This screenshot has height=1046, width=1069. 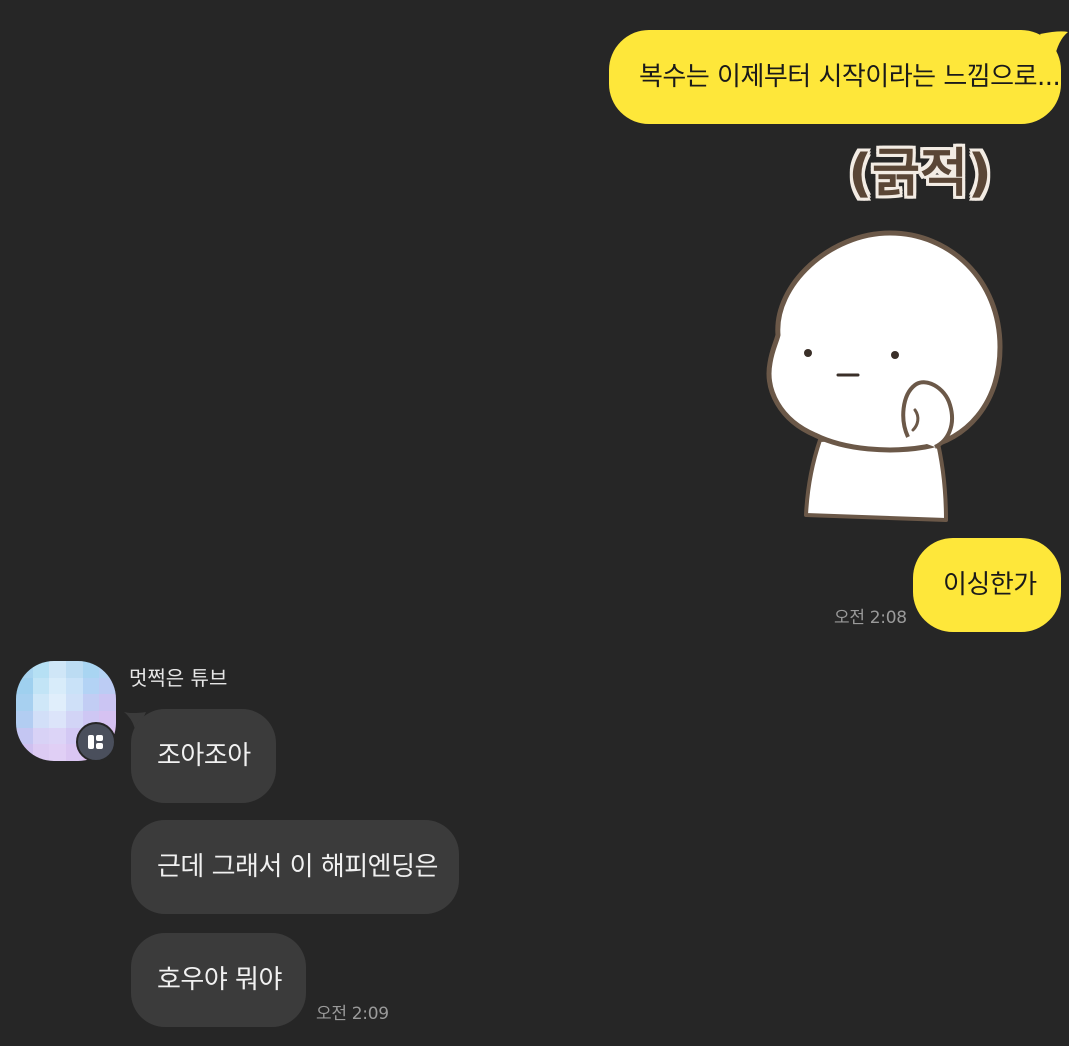 What do you see at coordinates (96, 742) in the screenshot?
I see `profile-badge-icon` at bounding box center [96, 742].